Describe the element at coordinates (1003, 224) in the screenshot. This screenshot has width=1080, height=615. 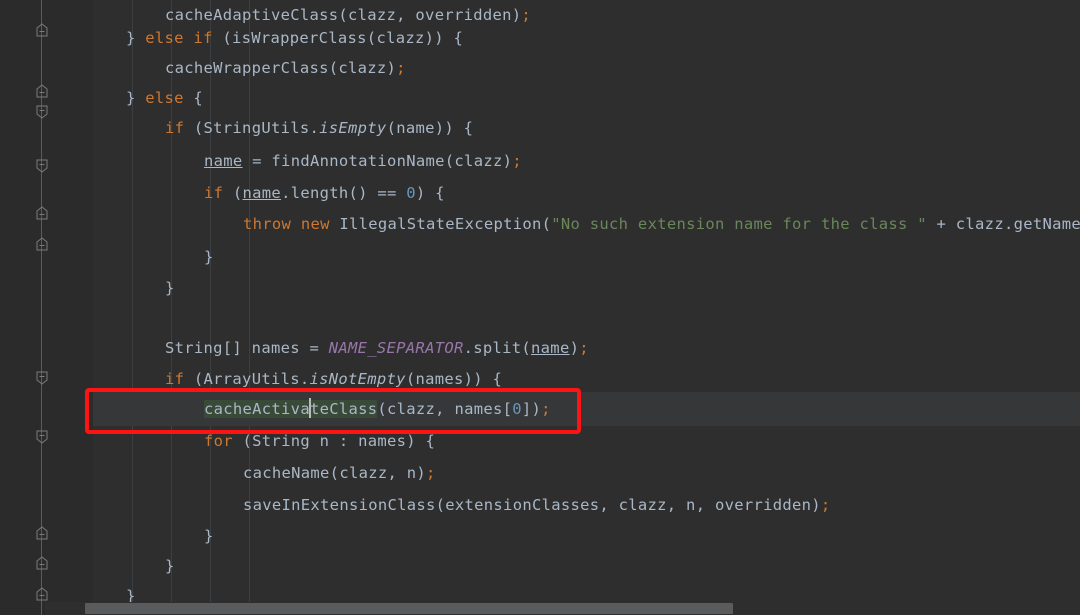
I see `token-text: + clazz.getName` at that location.